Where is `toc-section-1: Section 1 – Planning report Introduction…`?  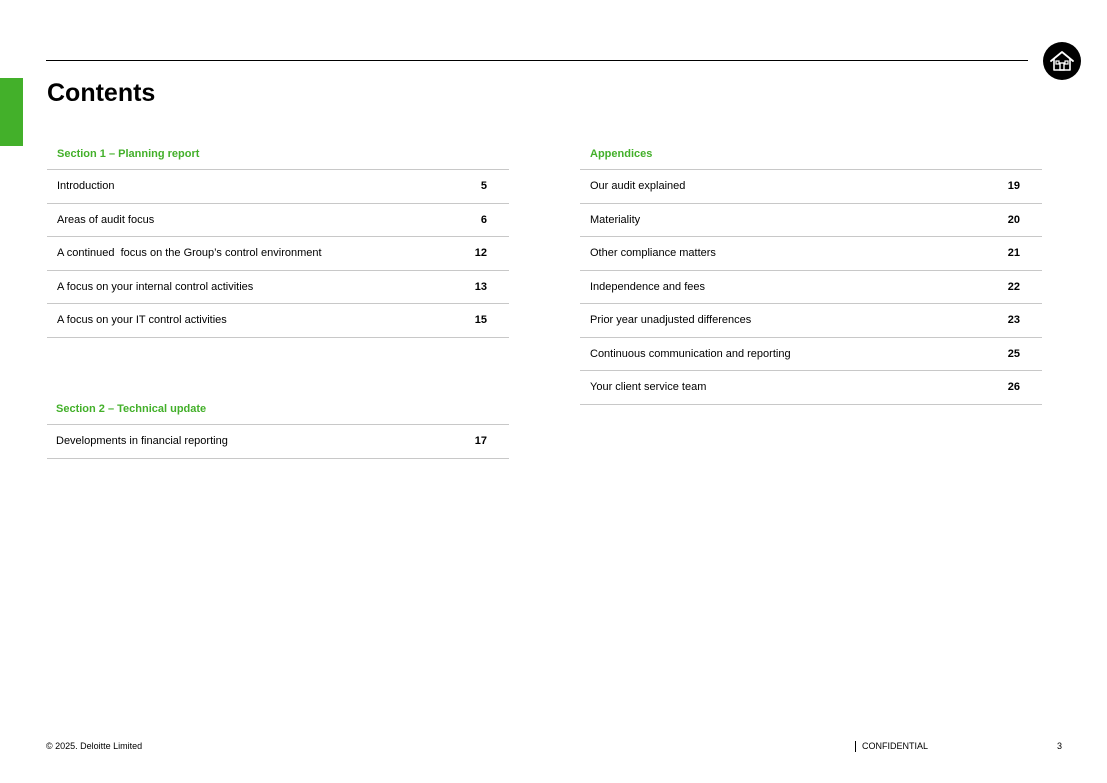 toc-section-1: Section 1 – Planning report Introduction… is located at coordinates (278, 238).